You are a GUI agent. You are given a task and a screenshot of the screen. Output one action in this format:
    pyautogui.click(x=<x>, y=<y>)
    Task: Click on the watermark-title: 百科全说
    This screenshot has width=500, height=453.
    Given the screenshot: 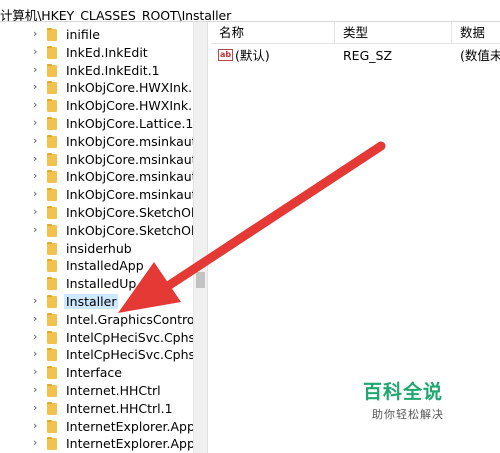 What is the action you would take?
    pyautogui.click(x=403, y=392)
    